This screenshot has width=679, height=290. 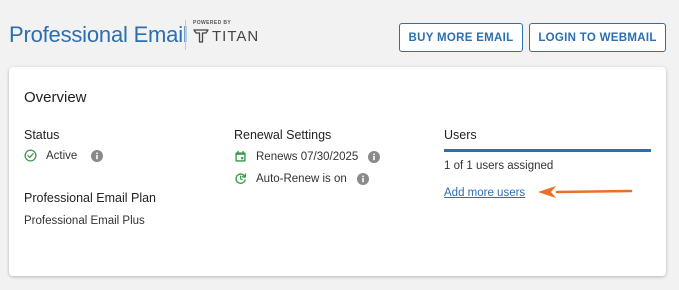 What do you see at coordinates (241, 178) in the screenshot?
I see `auto-renew-icon` at bounding box center [241, 178].